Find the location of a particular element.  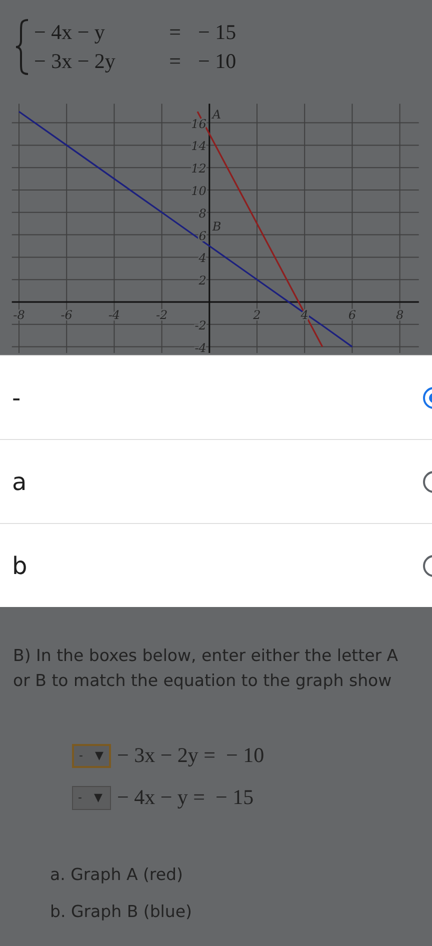

equation: − 3x − 2y = − 10 is located at coordinates (190, 755).